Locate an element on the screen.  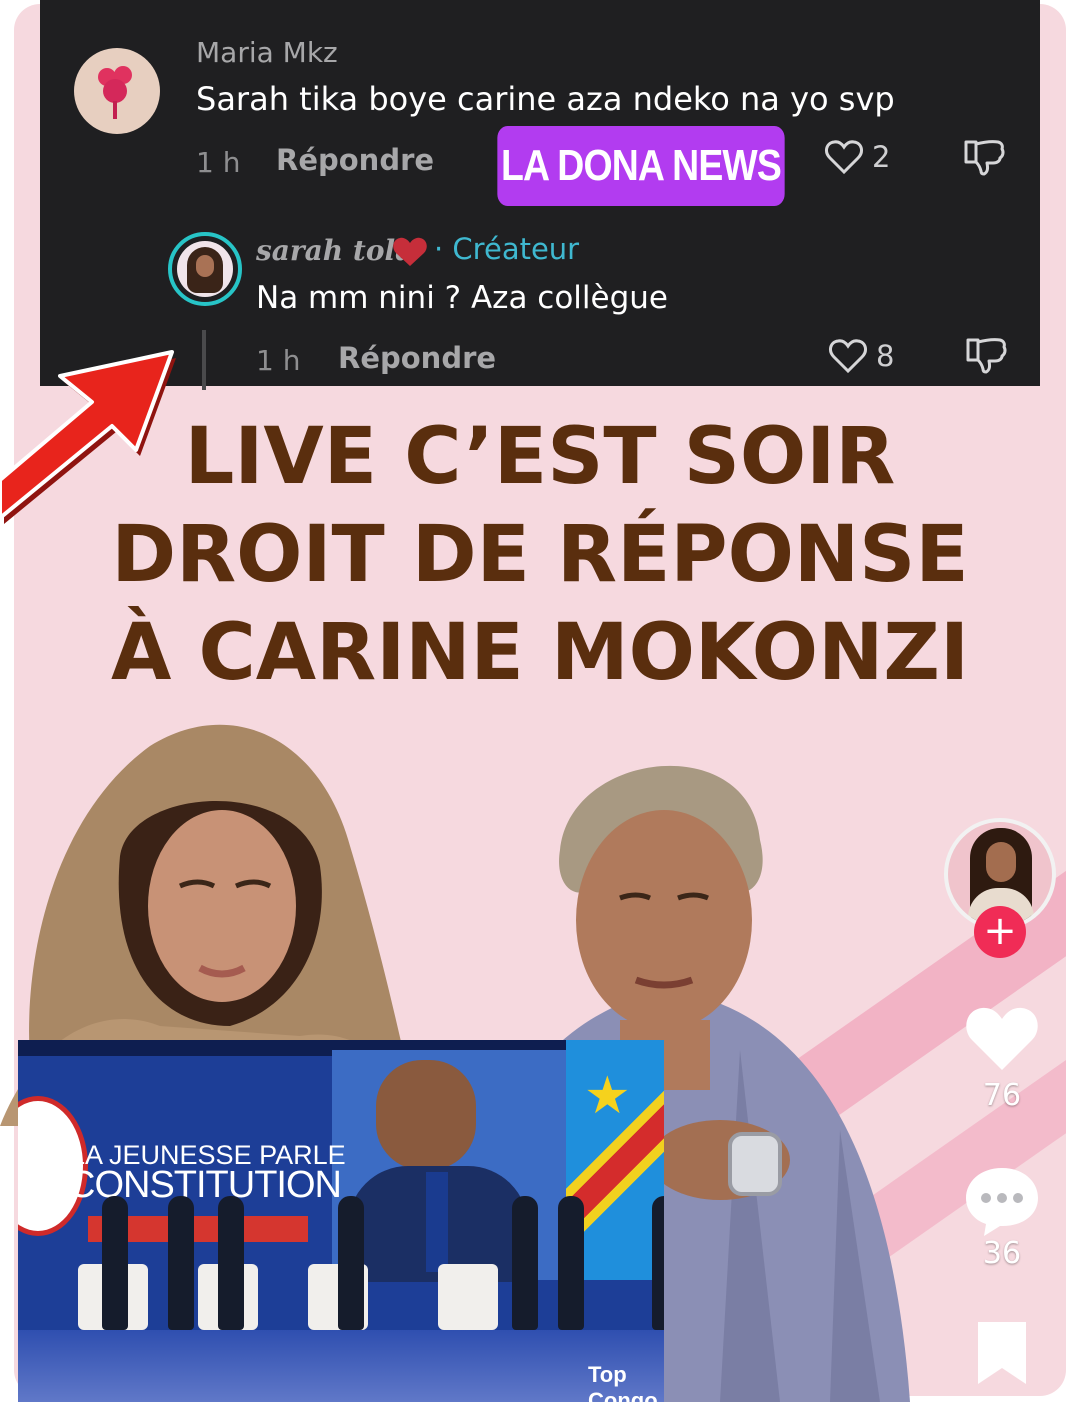
creator-avatar-photo is located at coordinates (205, 269).